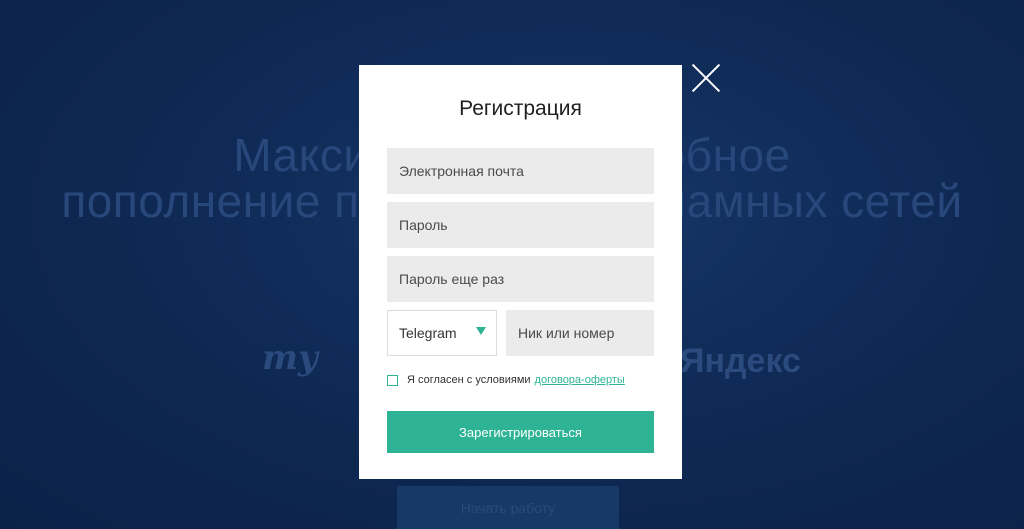 The height and width of the screenshot is (529, 1024). What do you see at coordinates (508, 507) in the screenshot?
I see `background-start-button: Начать работу` at bounding box center [508, 507].